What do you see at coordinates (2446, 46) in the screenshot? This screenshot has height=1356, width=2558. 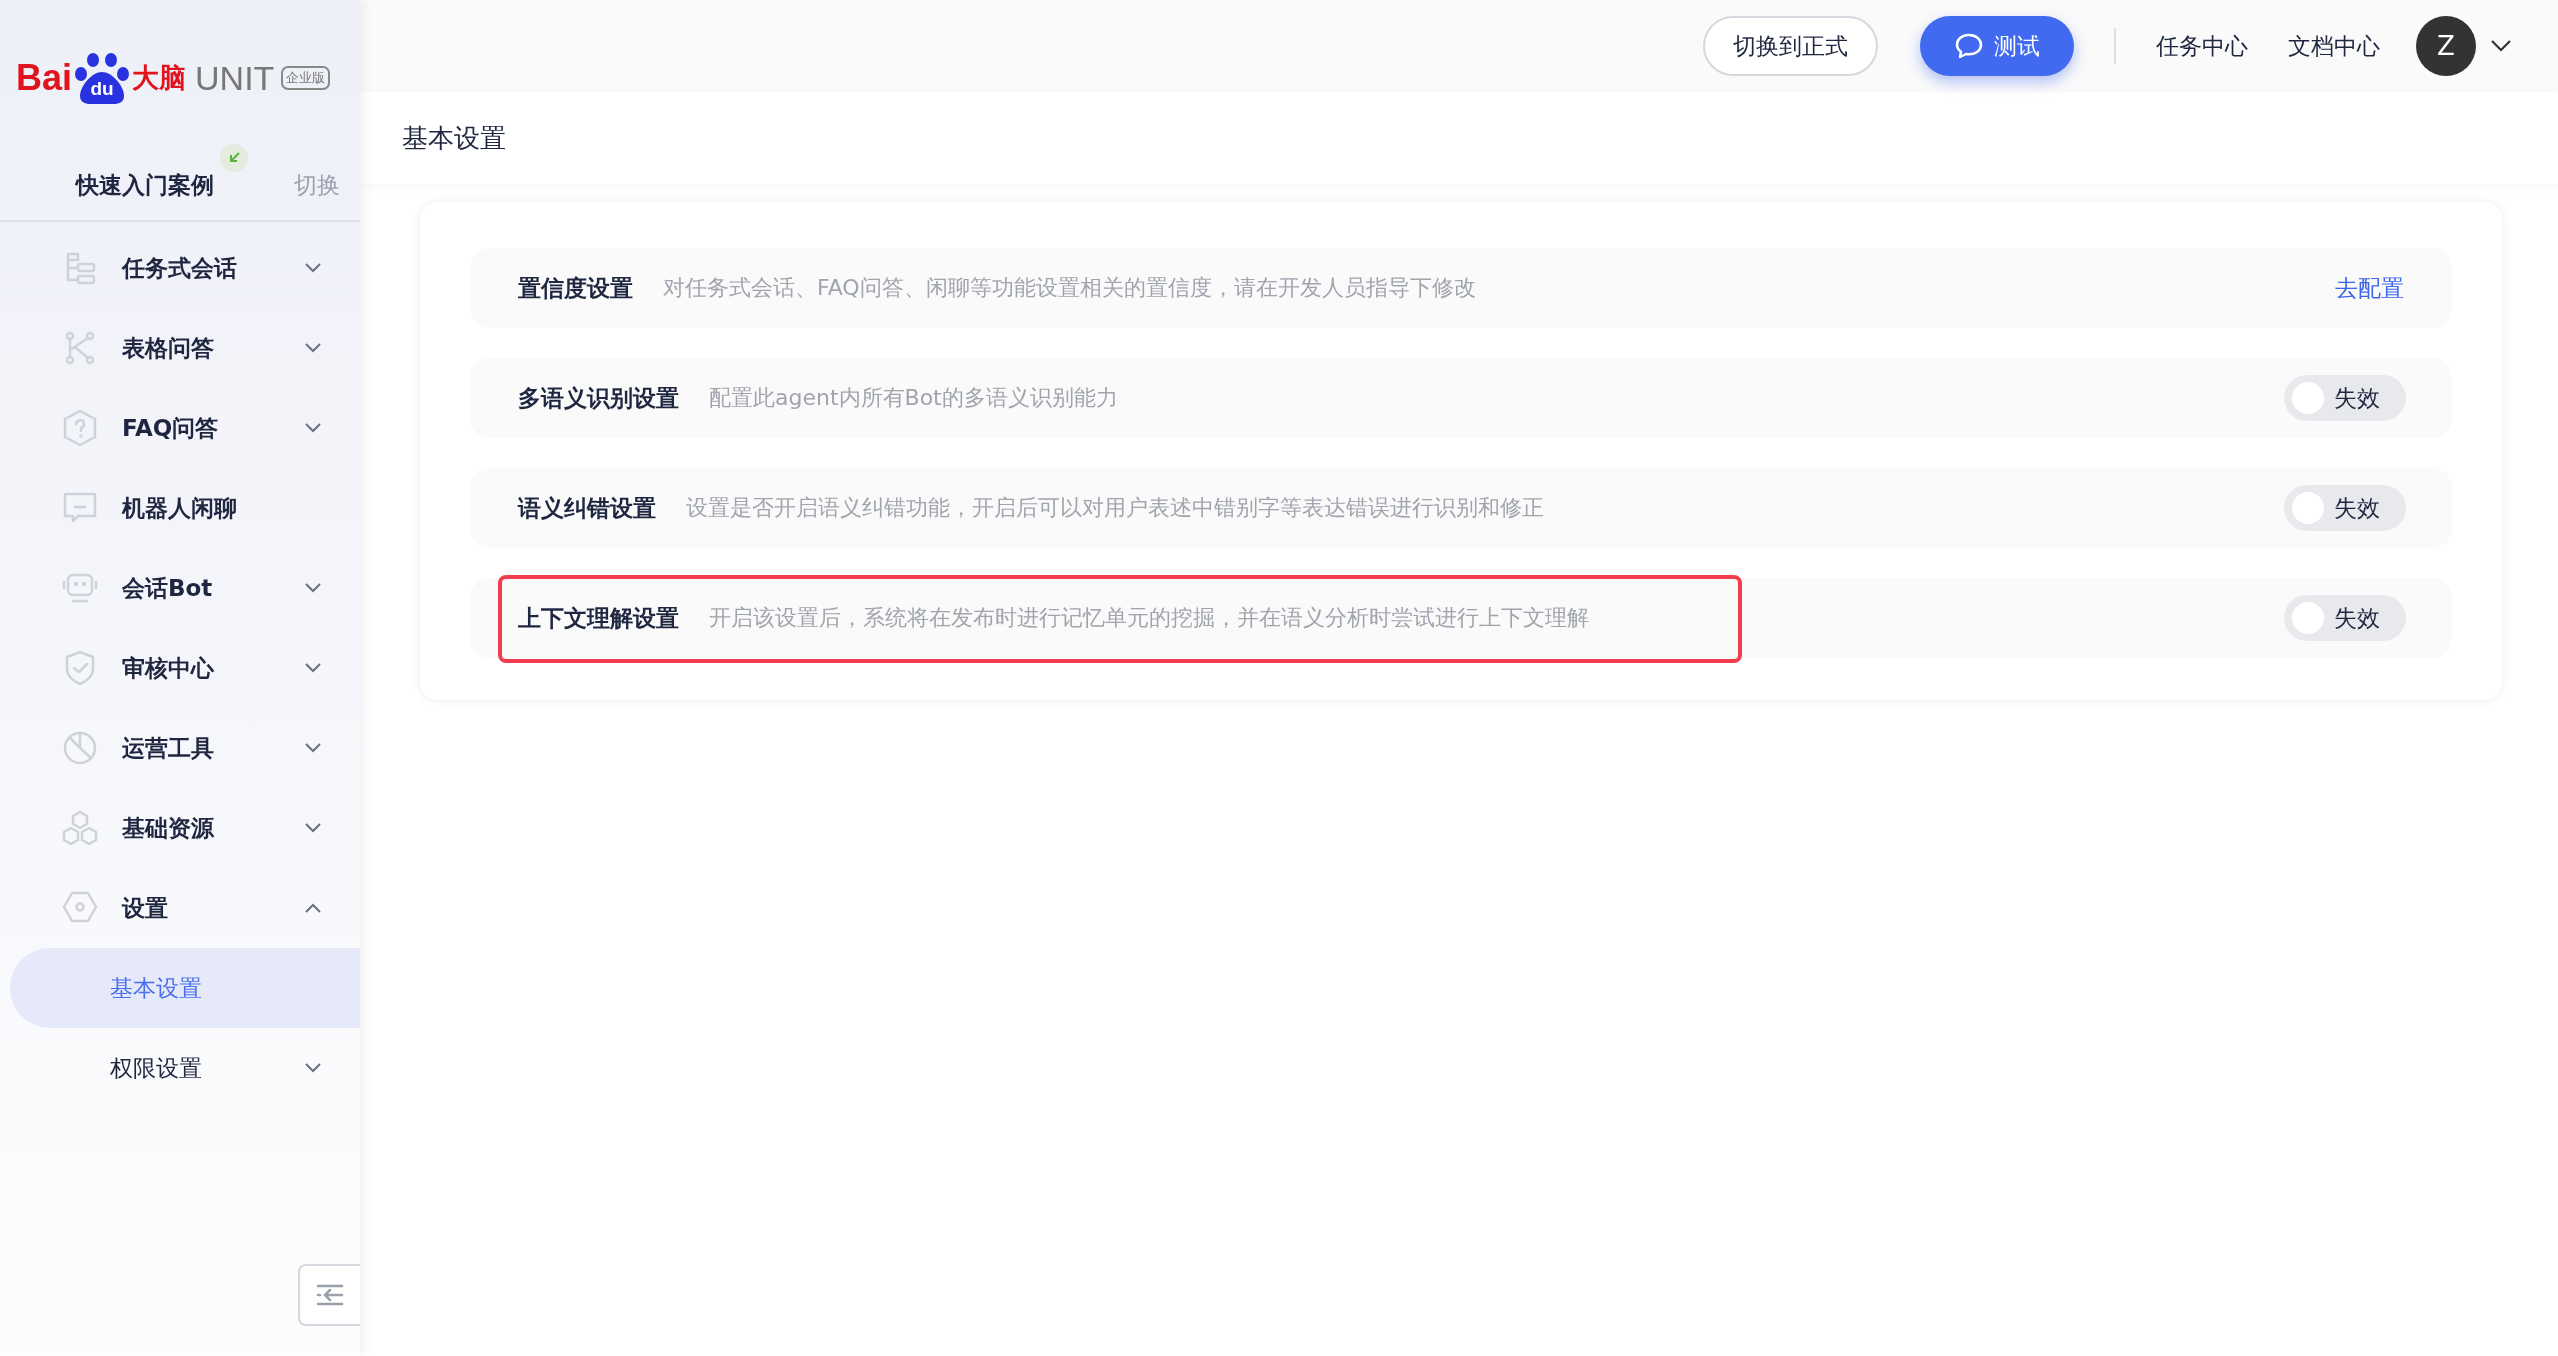 I see `user-avatar: Z` at bounding box center [2446, 46].